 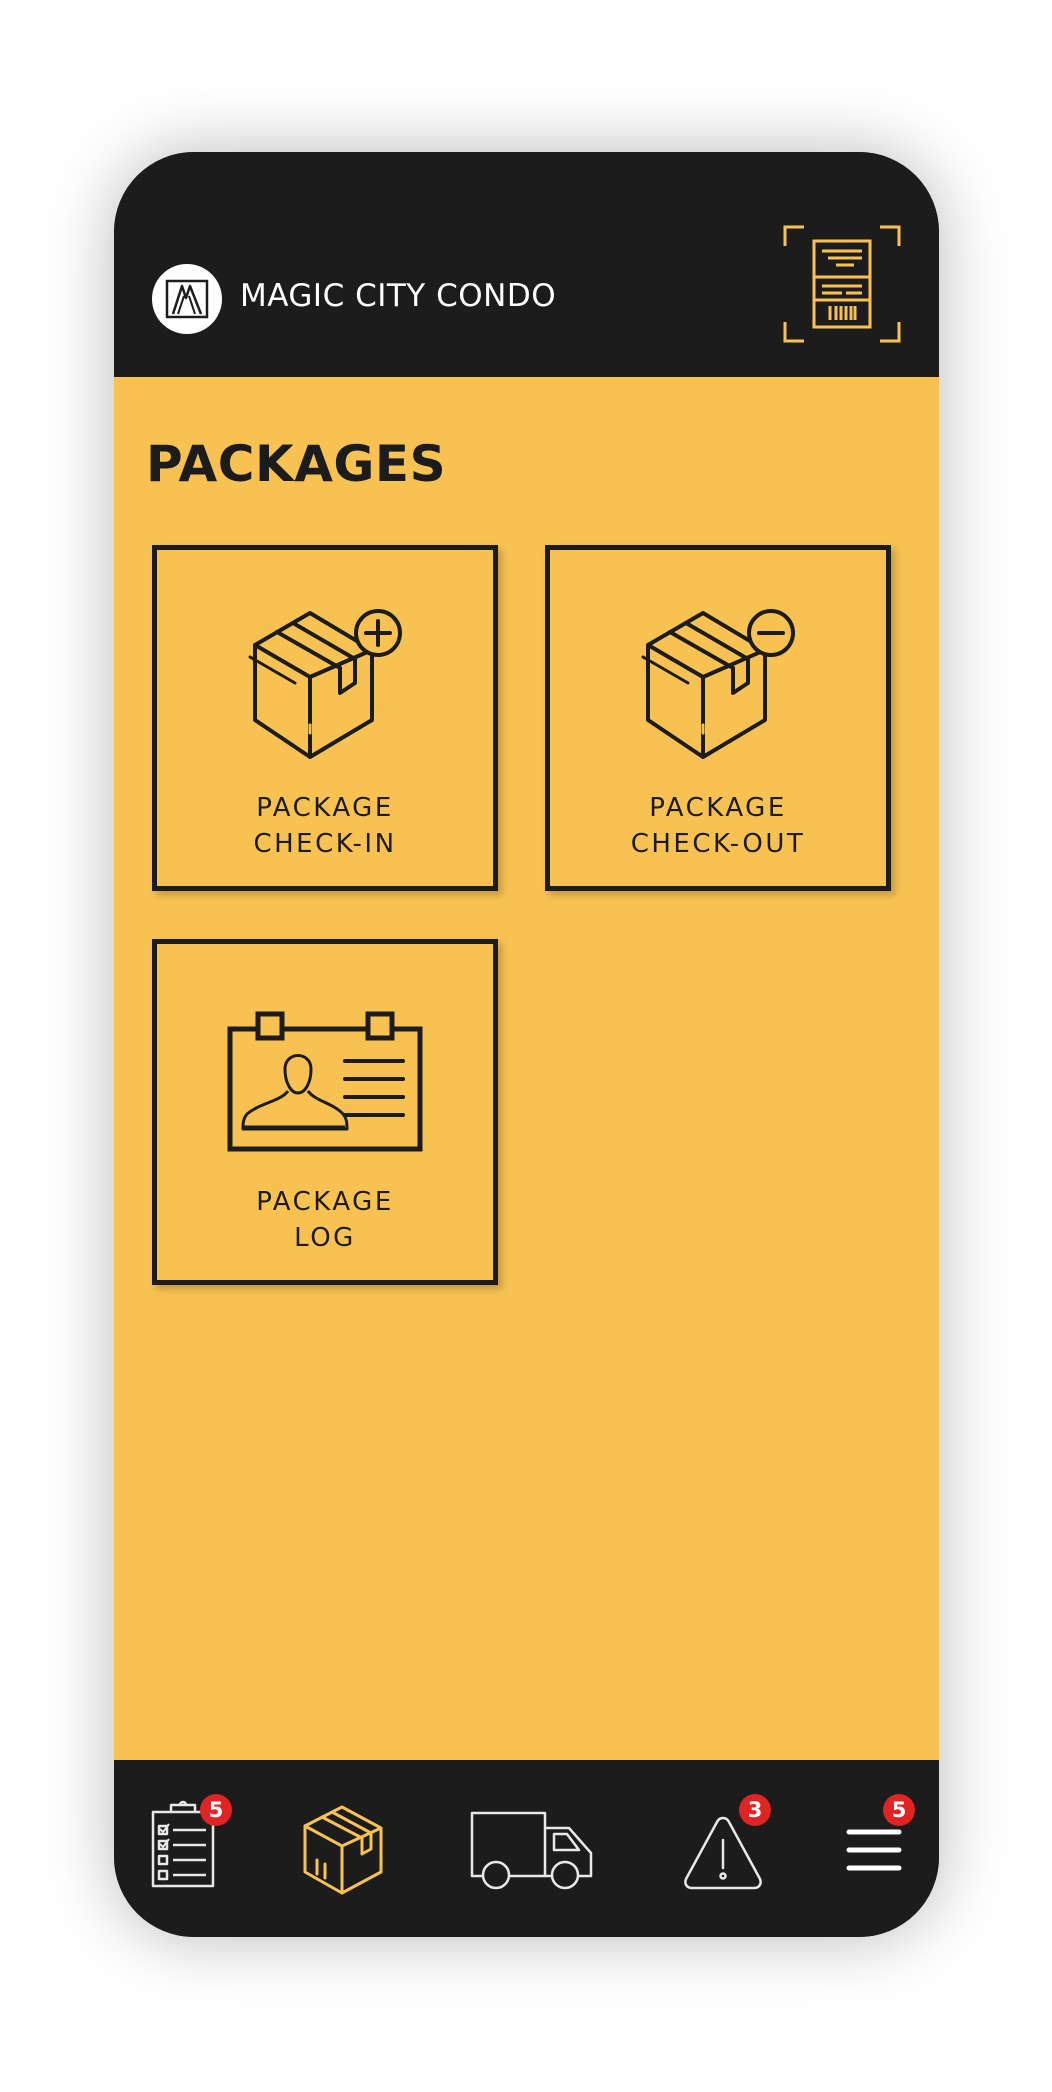 I want to click on id-card-icon, so click(x=325, y=1081).